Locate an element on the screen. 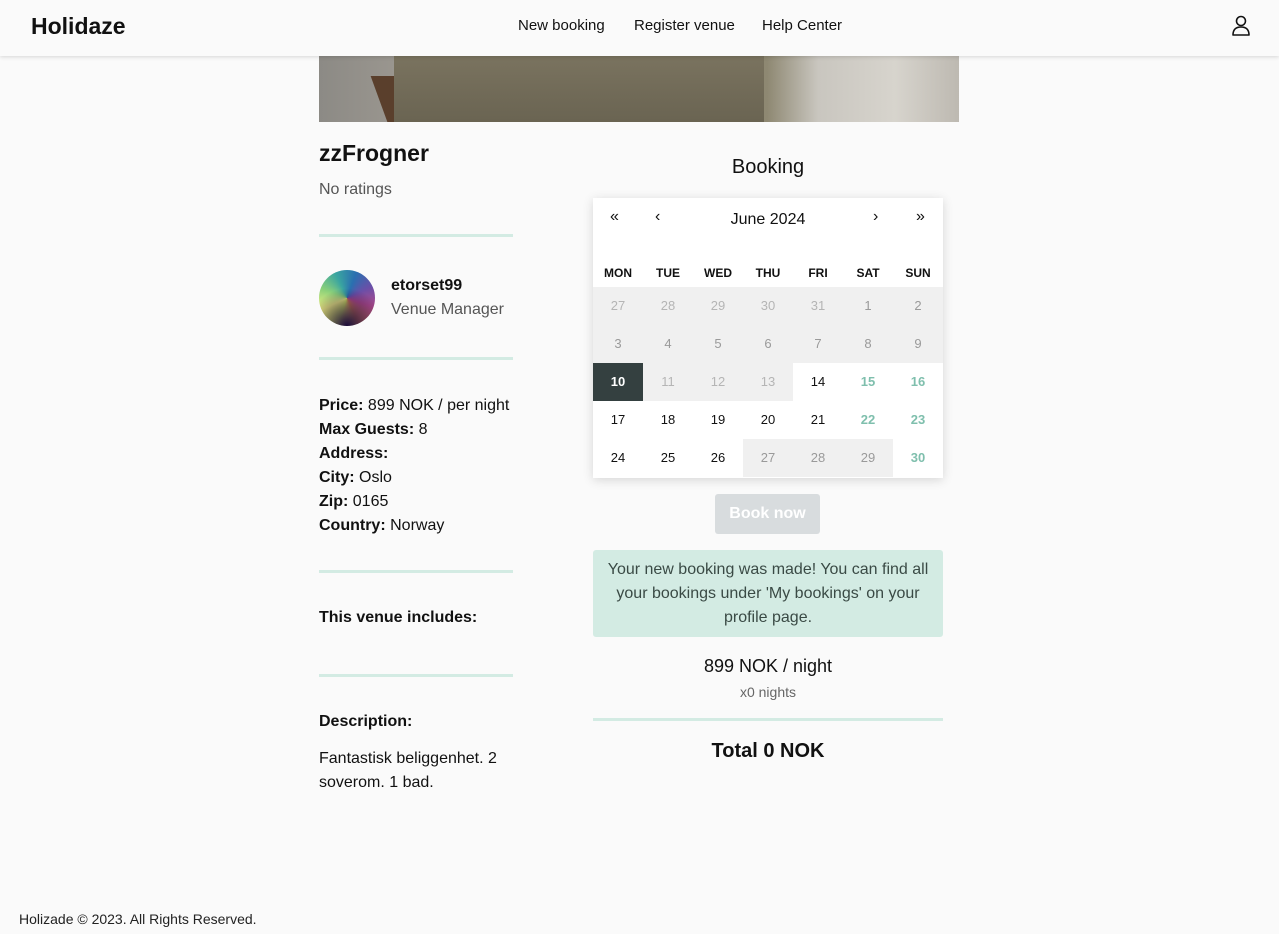 The height and width of the screenshot is (934, 1279). nav-new-booking: New booking is located at coordinates (561, 25).